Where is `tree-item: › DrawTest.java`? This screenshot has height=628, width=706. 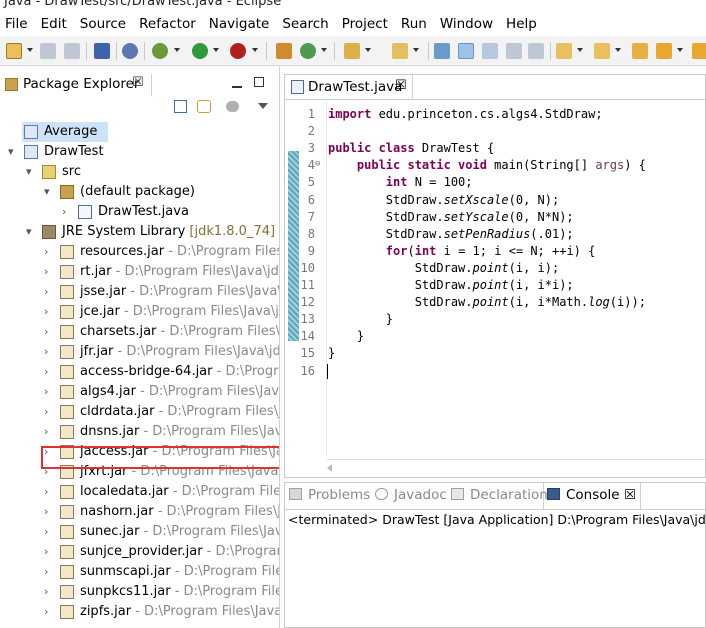
tree-item: › DrawTest.java is located at coordinates (139, 212).